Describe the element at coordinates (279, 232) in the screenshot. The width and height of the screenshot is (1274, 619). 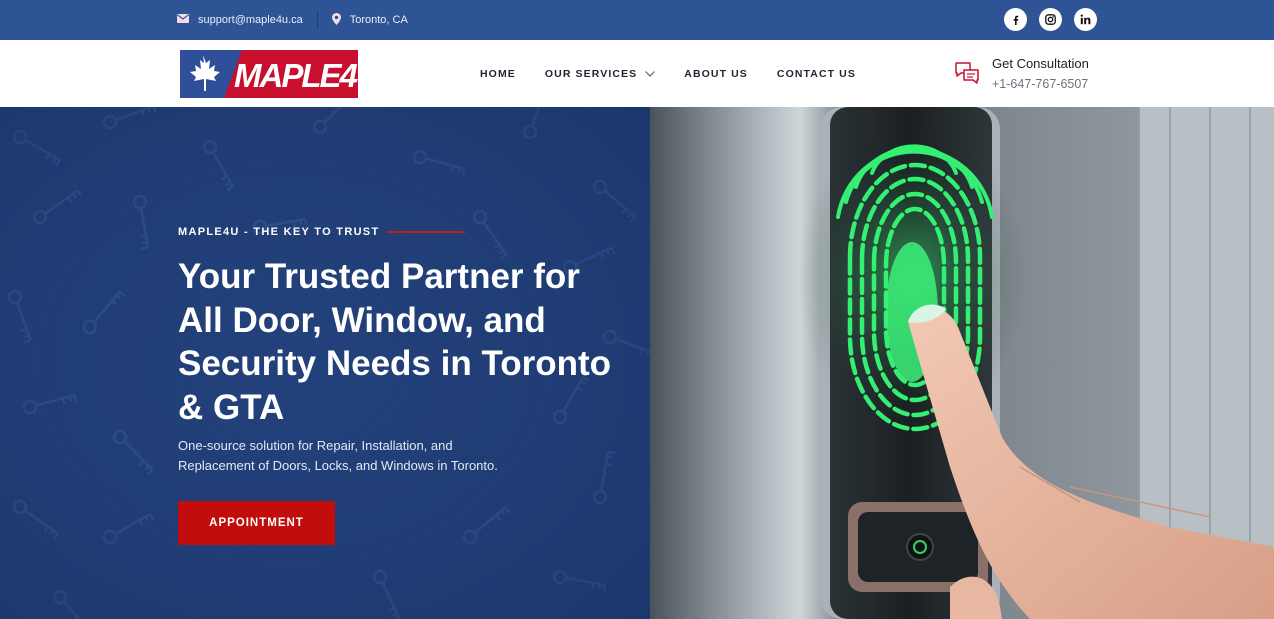
I see `hero-tagline: MAPLE4U - THE KEY TO TRUST` at that location.